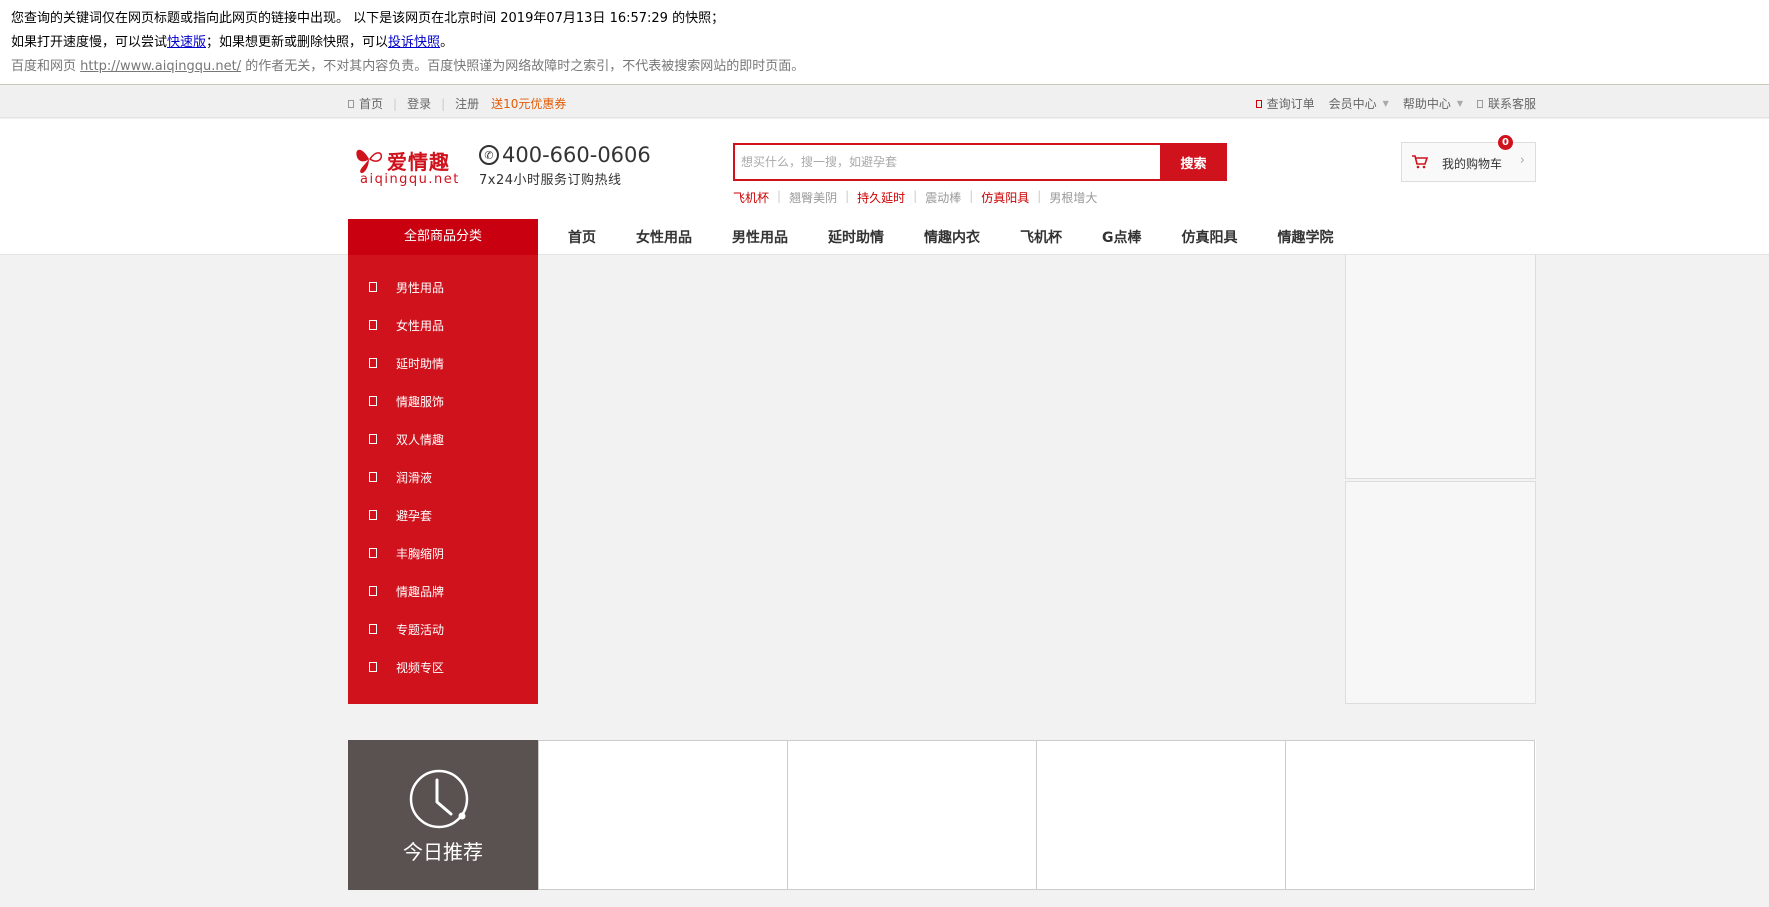 This screenshot has height=907, width=1769. What do you see at coordinates (232, 42) in the screenshot?
I see `snapshot-line-2: 如果打开速度慢，可以尝试快速版；如果想更新或删除快照，可以投诉快照。` at bounding box center [232, 42].